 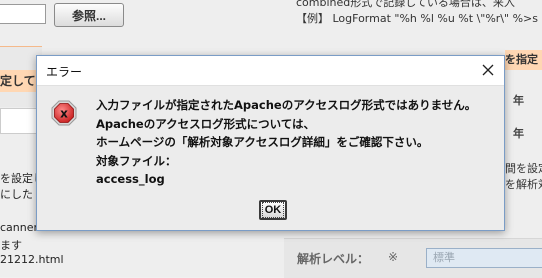 I want to click on dialog-titlebar: エラー, so click(x=270, y=71).